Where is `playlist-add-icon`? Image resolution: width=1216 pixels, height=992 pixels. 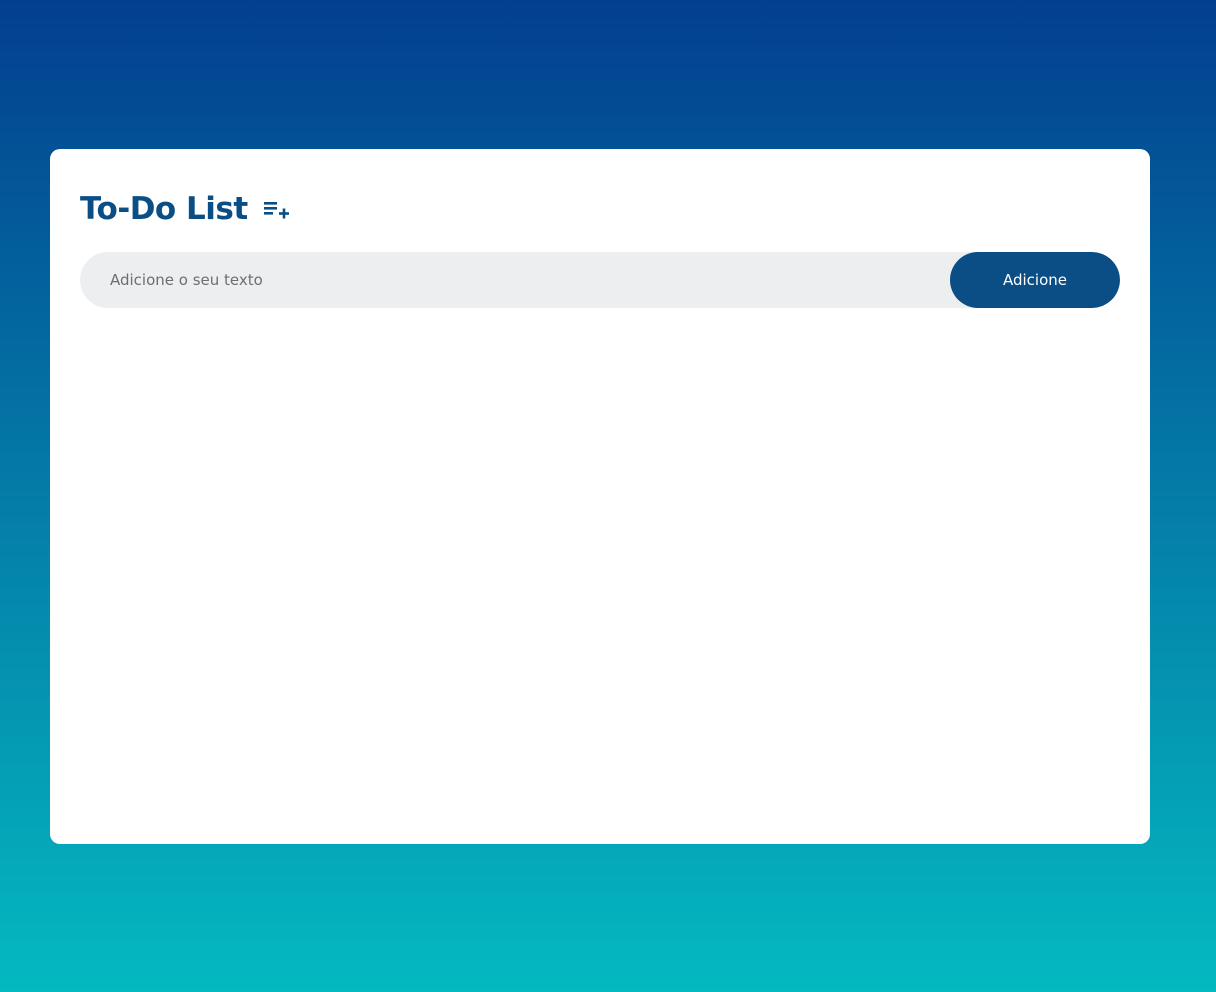
playlist-add-icon is located at coordinates (276, 209).